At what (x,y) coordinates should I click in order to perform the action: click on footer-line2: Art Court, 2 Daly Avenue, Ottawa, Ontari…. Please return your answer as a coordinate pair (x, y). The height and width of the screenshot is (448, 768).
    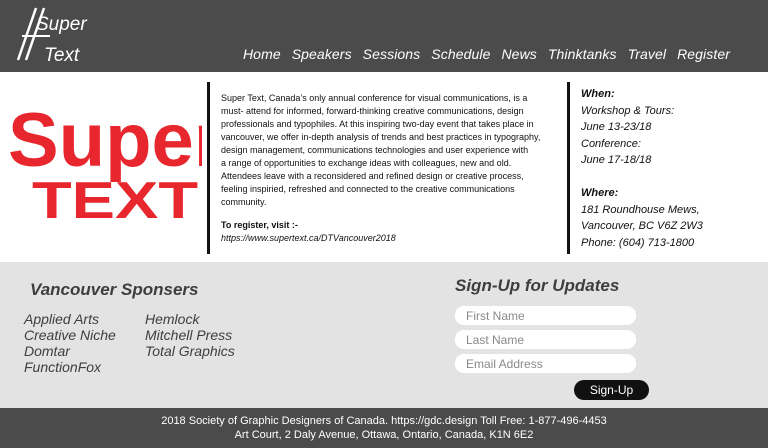
    Looking at the image, I should click on (384, 435).